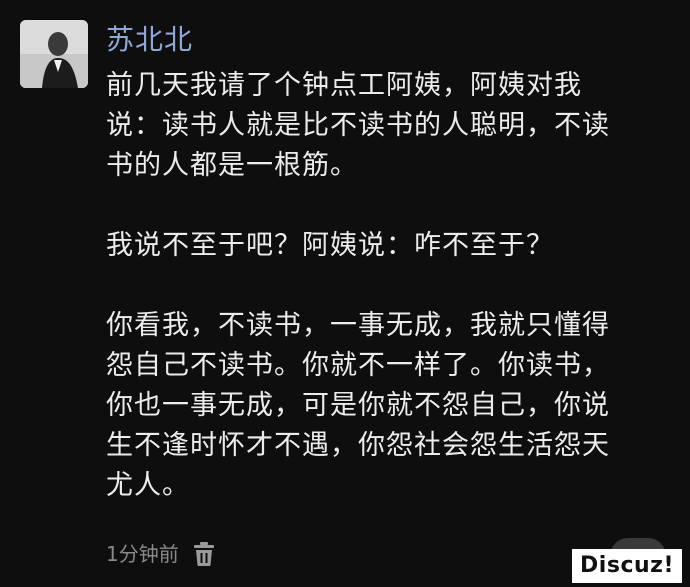  I want to click on avatar-image, so click(54, 54).